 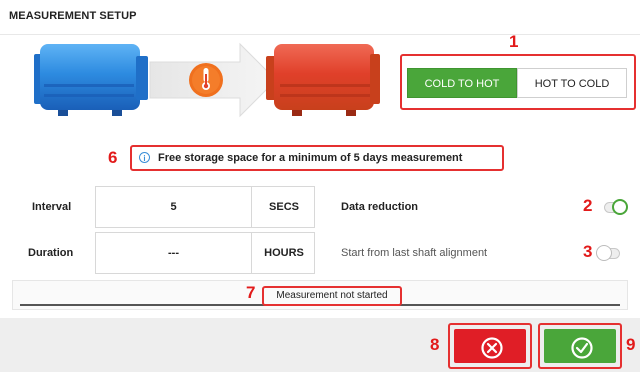 I want to click on close-circle-icon, so click(x=492, y=348).